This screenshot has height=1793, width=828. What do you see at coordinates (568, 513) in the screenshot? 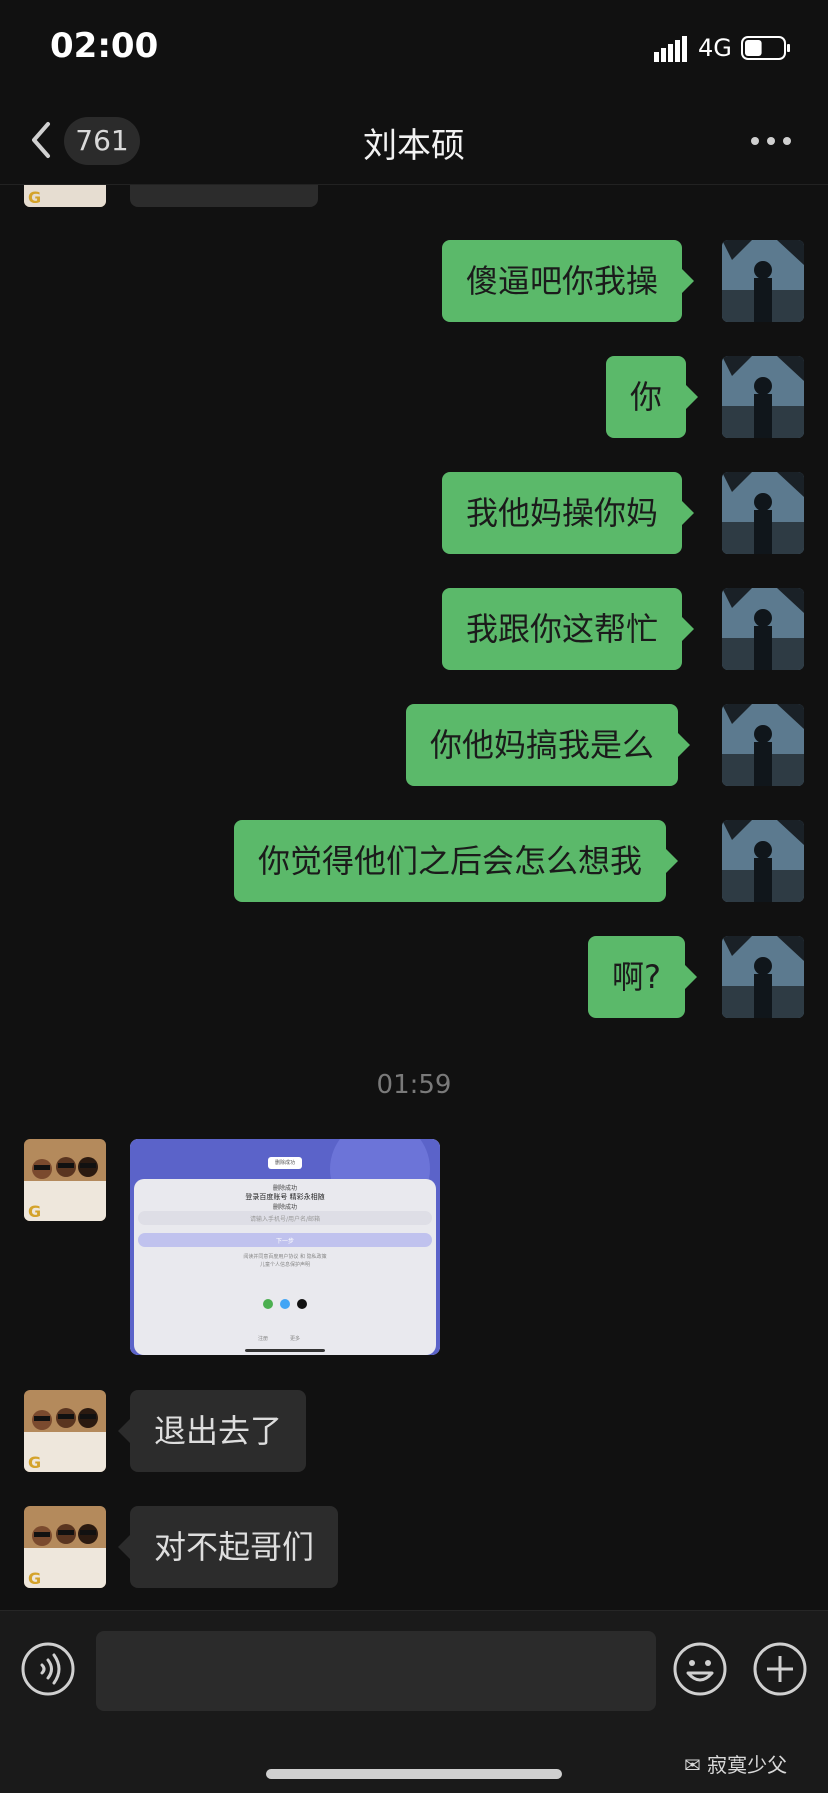
I see `my-message-bubble: 我他妈操你妈` at bounding box center [568, 513].